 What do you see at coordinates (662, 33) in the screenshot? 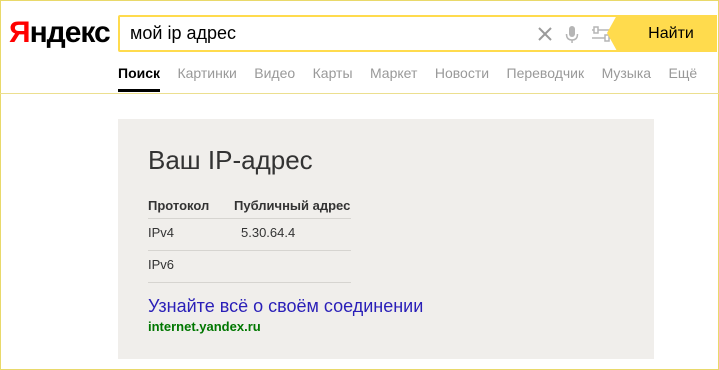
I see `search-button: Найти` at bounding box center [662, 33].